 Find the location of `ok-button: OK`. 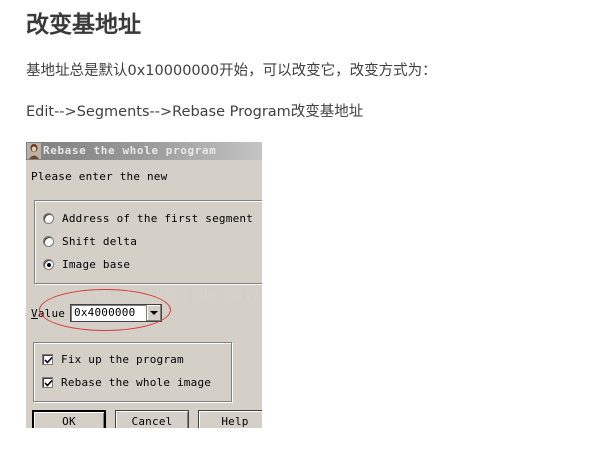

ok-button: OK is located at coordinates (69, 419).